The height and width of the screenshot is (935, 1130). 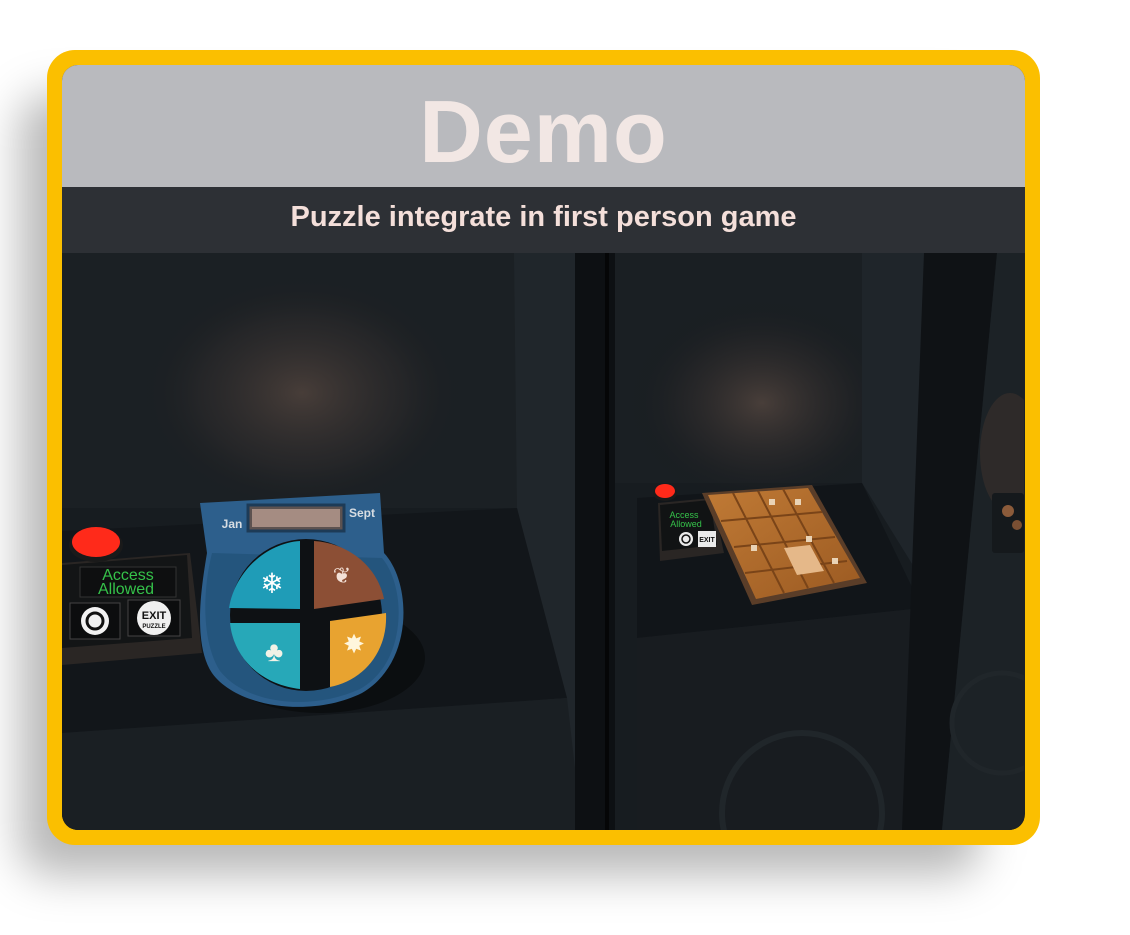 I want to click on calendar-jan-label: Jan, so click(x=232, y=524).